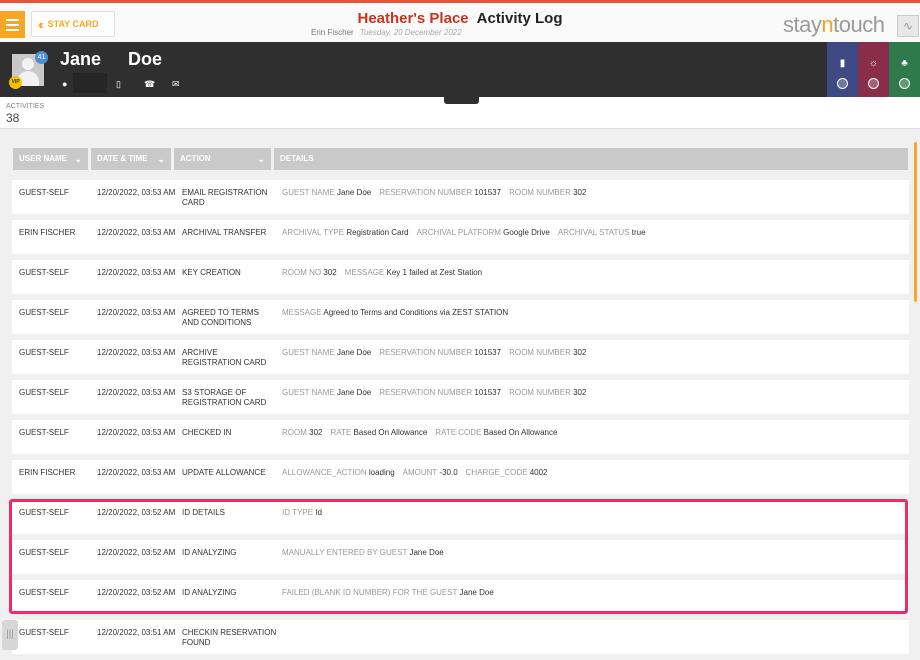 The height and width of the screenshot is (660, 920). Describe the element at coordinates (904, 69) in the screenshot. I see `rewards-tile: ♣` at that location.